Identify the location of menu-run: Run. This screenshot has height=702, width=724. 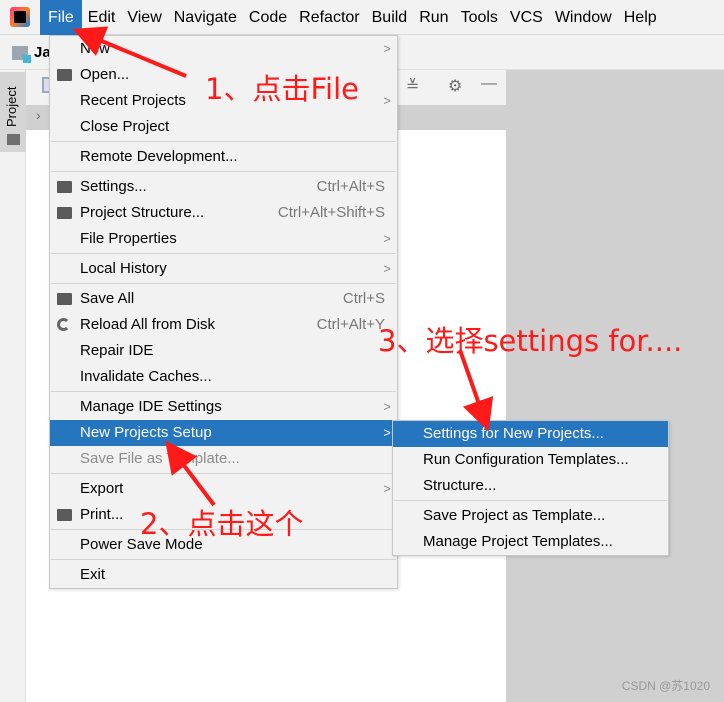
(433, 17).